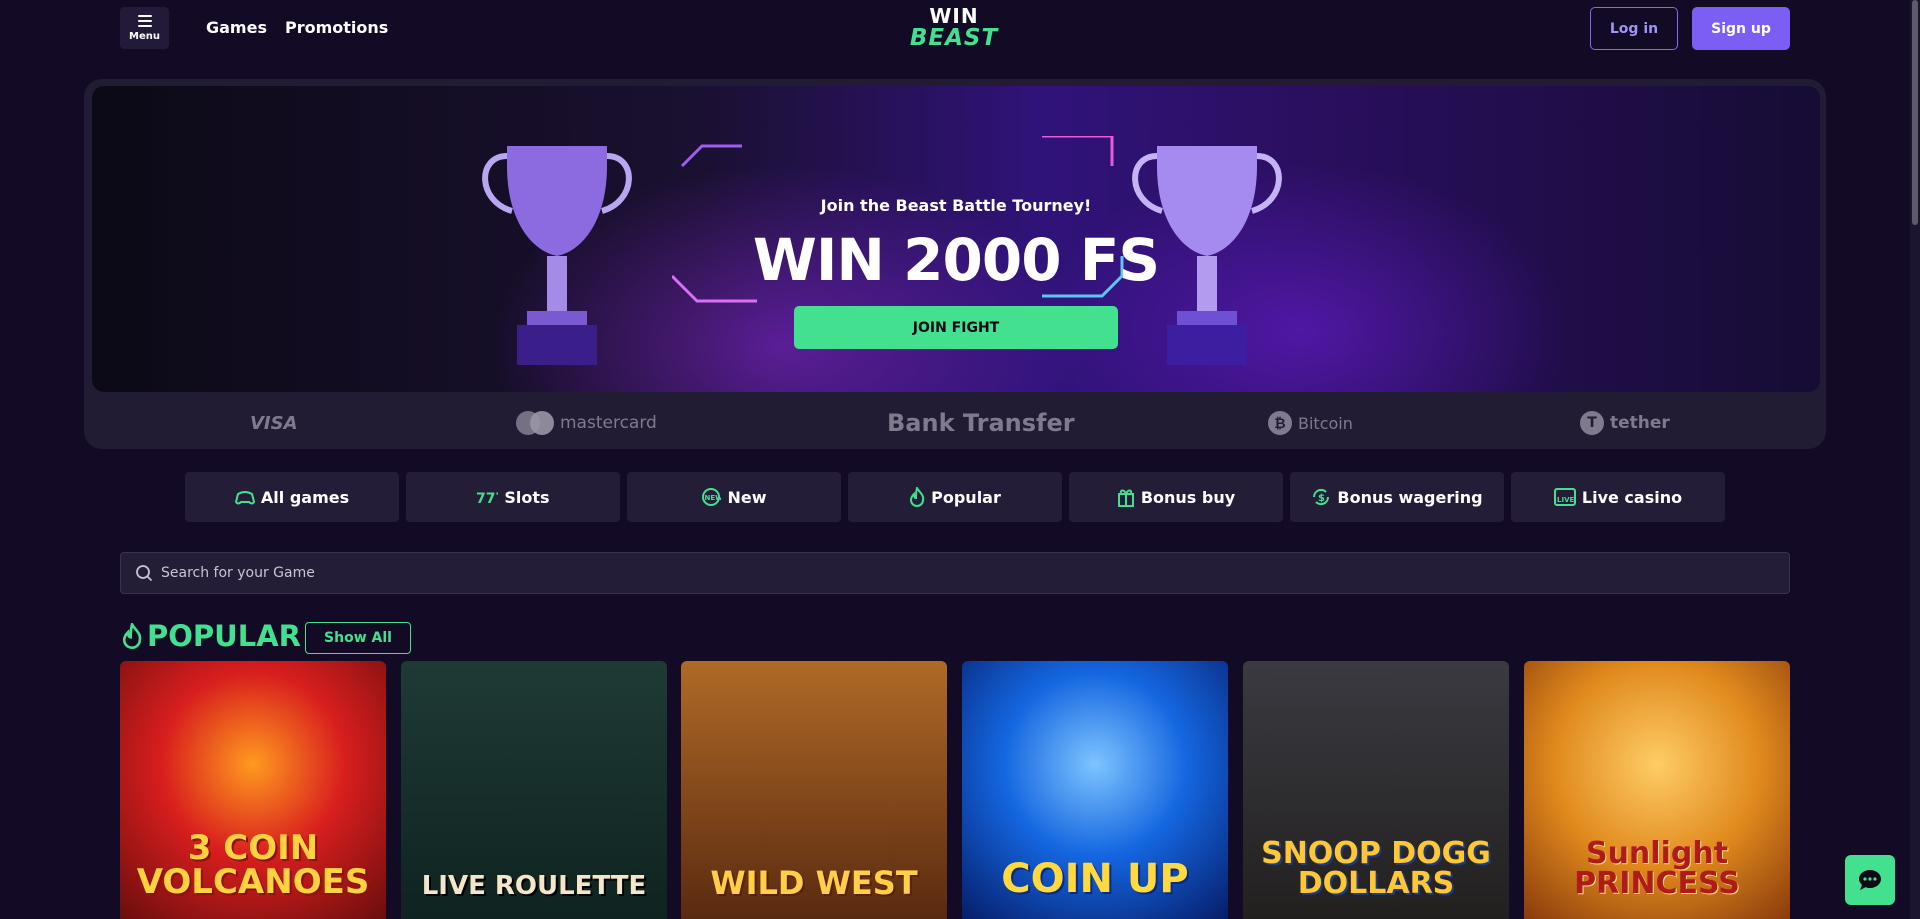 This screenshot has width=1920, height=919. Describe the element at coordinates (144, 36) in the screenshot. I see `menu-label: Menu` at that location.